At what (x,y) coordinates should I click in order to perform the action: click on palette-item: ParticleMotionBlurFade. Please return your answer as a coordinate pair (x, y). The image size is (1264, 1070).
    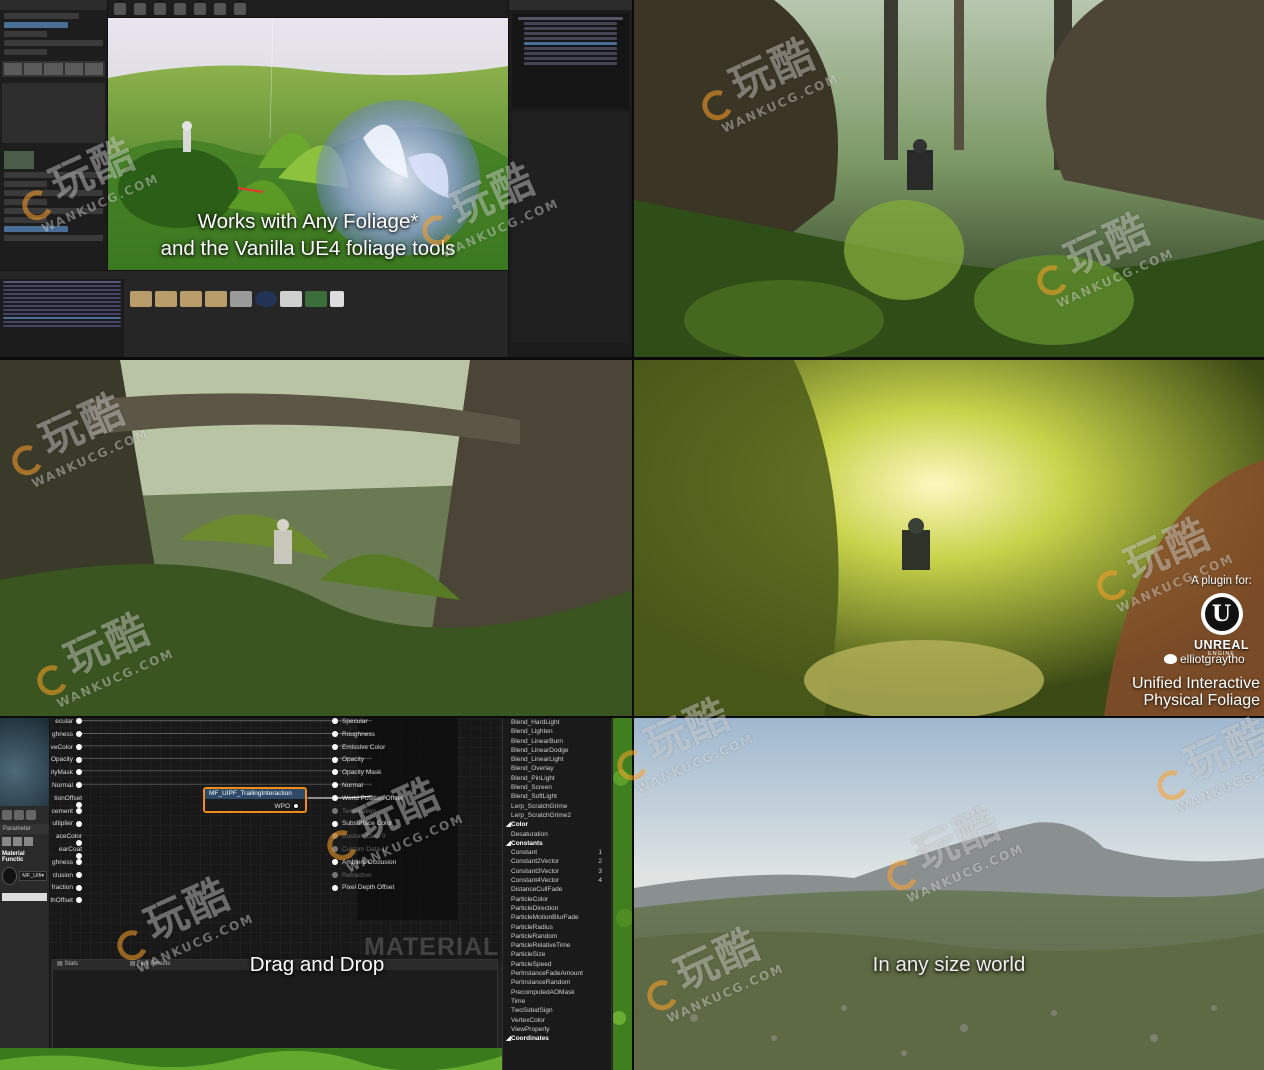
    Looking at the image, I should click on (557, 917).